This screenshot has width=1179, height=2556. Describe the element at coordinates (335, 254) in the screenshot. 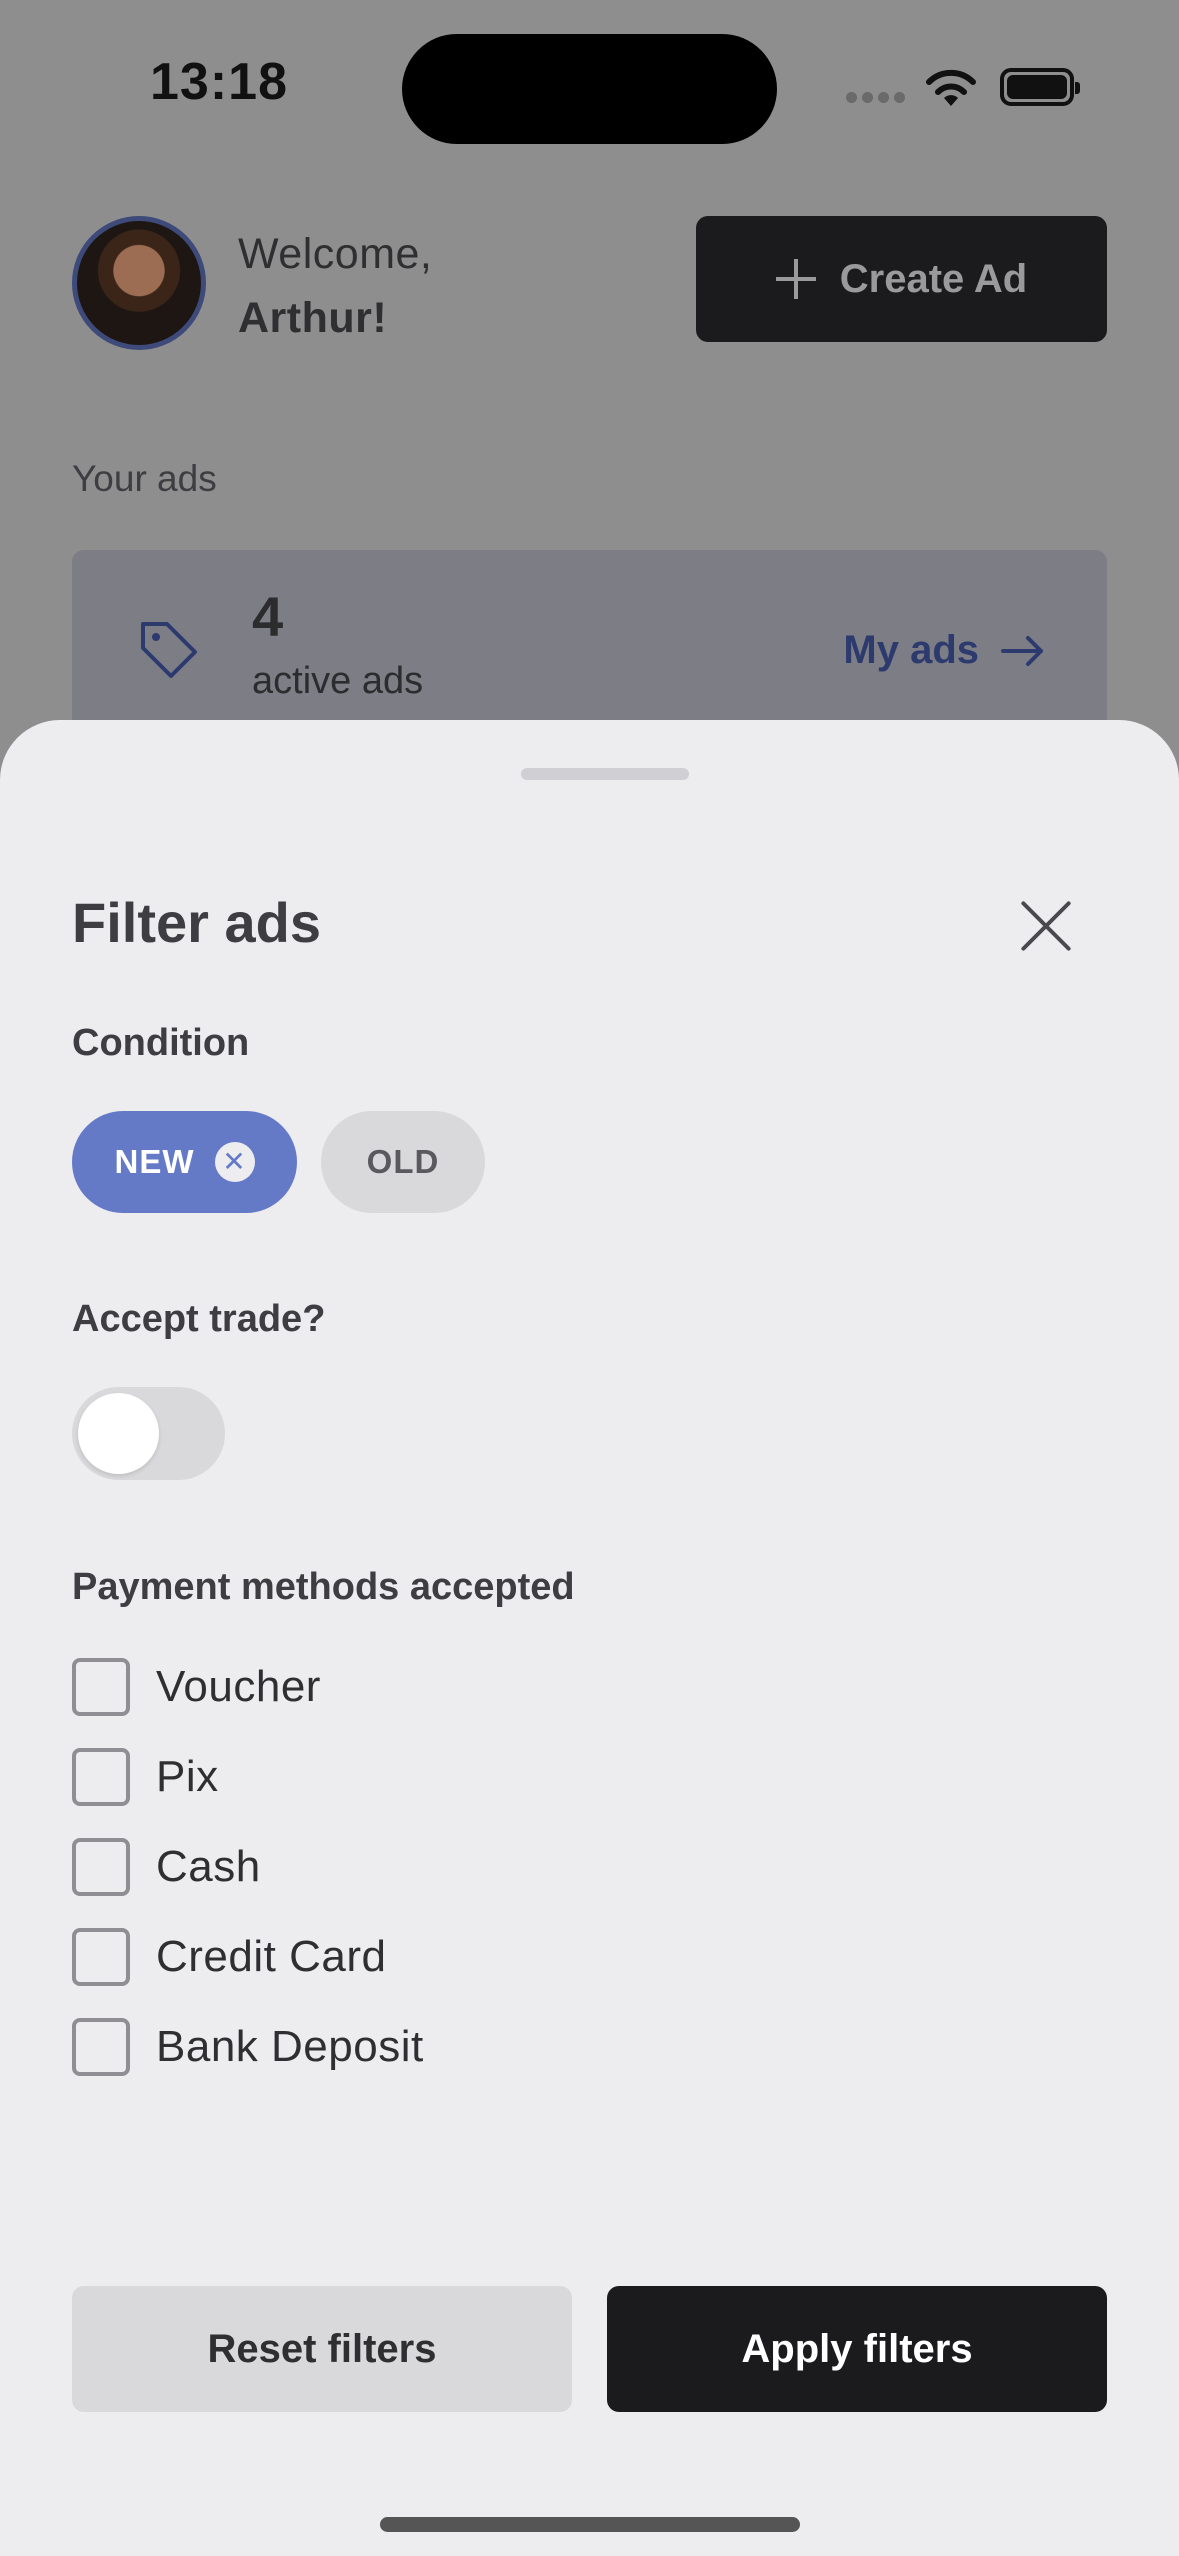

I see `greeting: Welcome,` at that location.